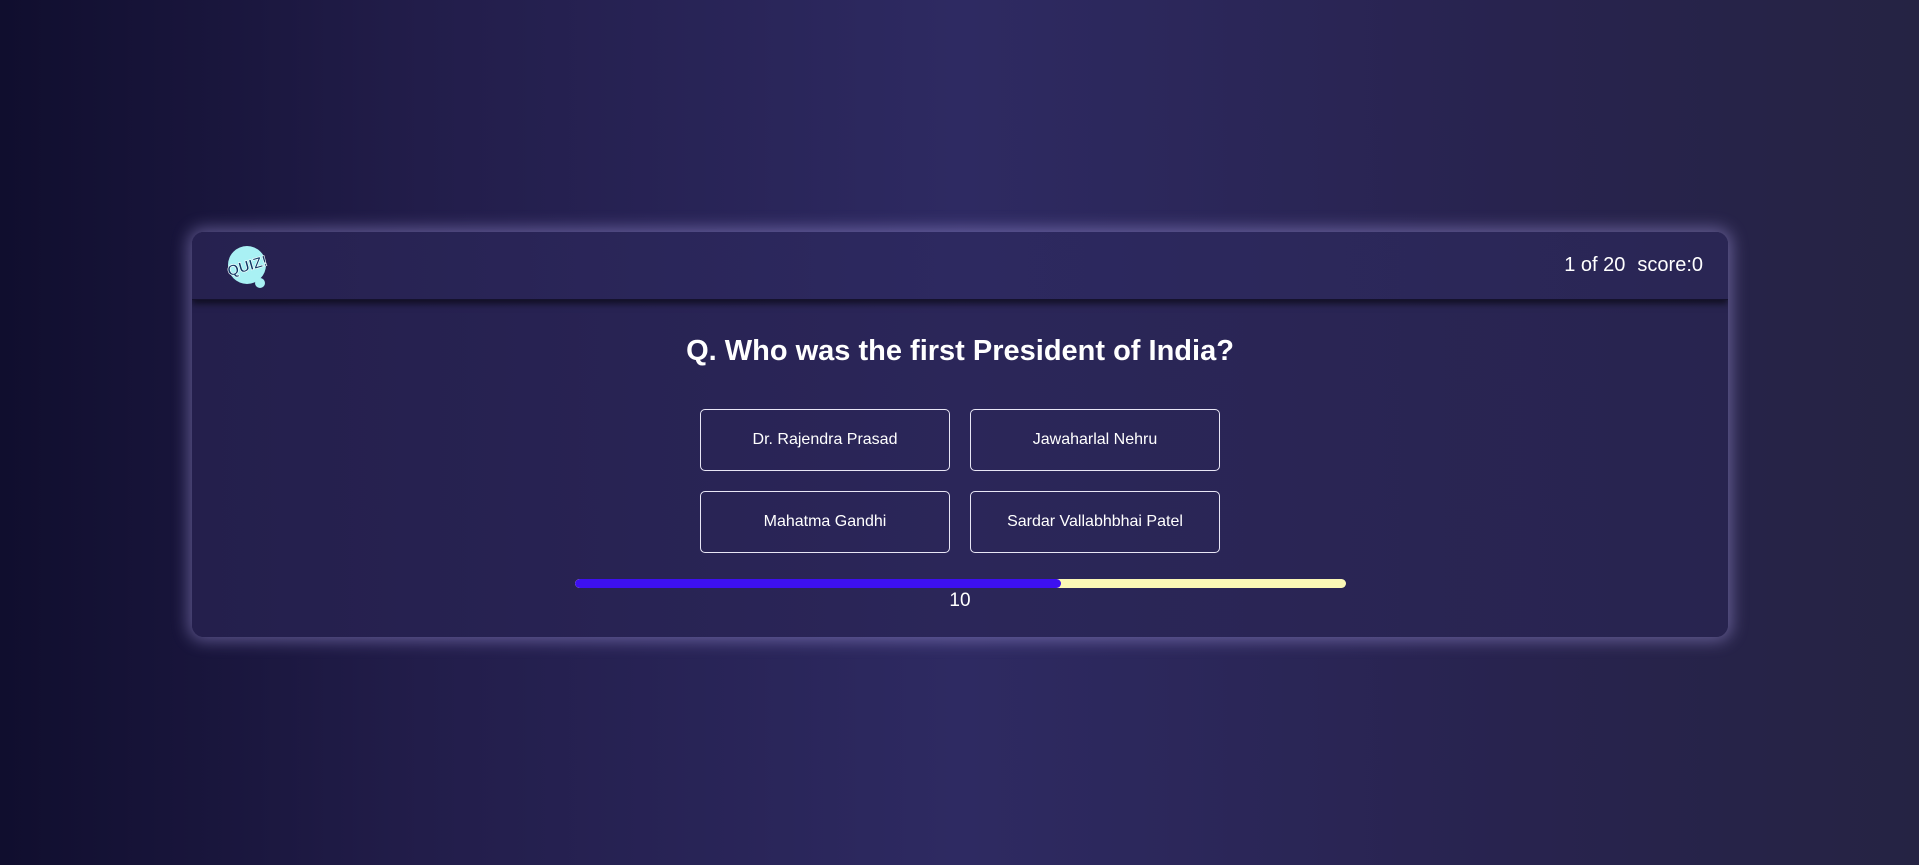  What do you see at coordinates (1670, 265) in the screenshot?
I see `score-display: score:0` at bounding box center [1670, 265].